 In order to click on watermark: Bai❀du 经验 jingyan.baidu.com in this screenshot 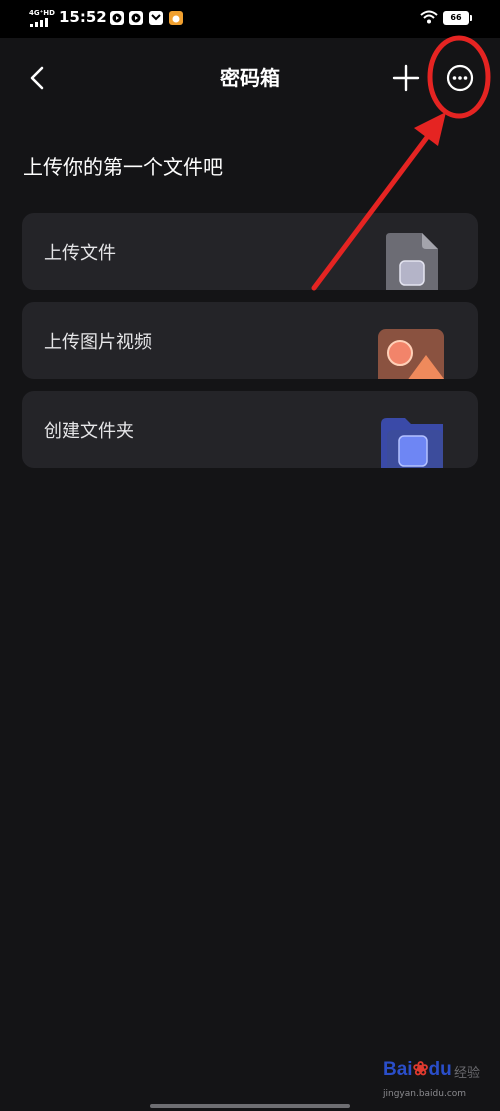, I will do `click(439, 1081)`.